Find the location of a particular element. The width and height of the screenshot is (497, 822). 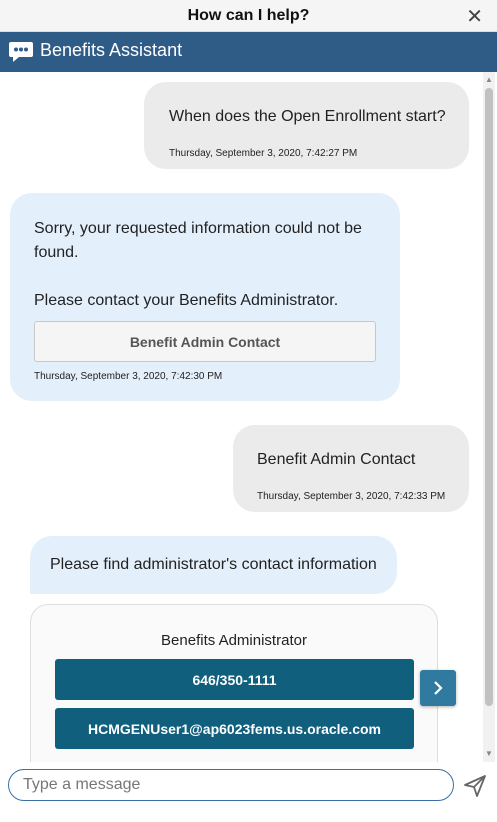

email-button: HCMGENUser1@ap6023fems.us.oracle.com is located at coordinates (234, 728).